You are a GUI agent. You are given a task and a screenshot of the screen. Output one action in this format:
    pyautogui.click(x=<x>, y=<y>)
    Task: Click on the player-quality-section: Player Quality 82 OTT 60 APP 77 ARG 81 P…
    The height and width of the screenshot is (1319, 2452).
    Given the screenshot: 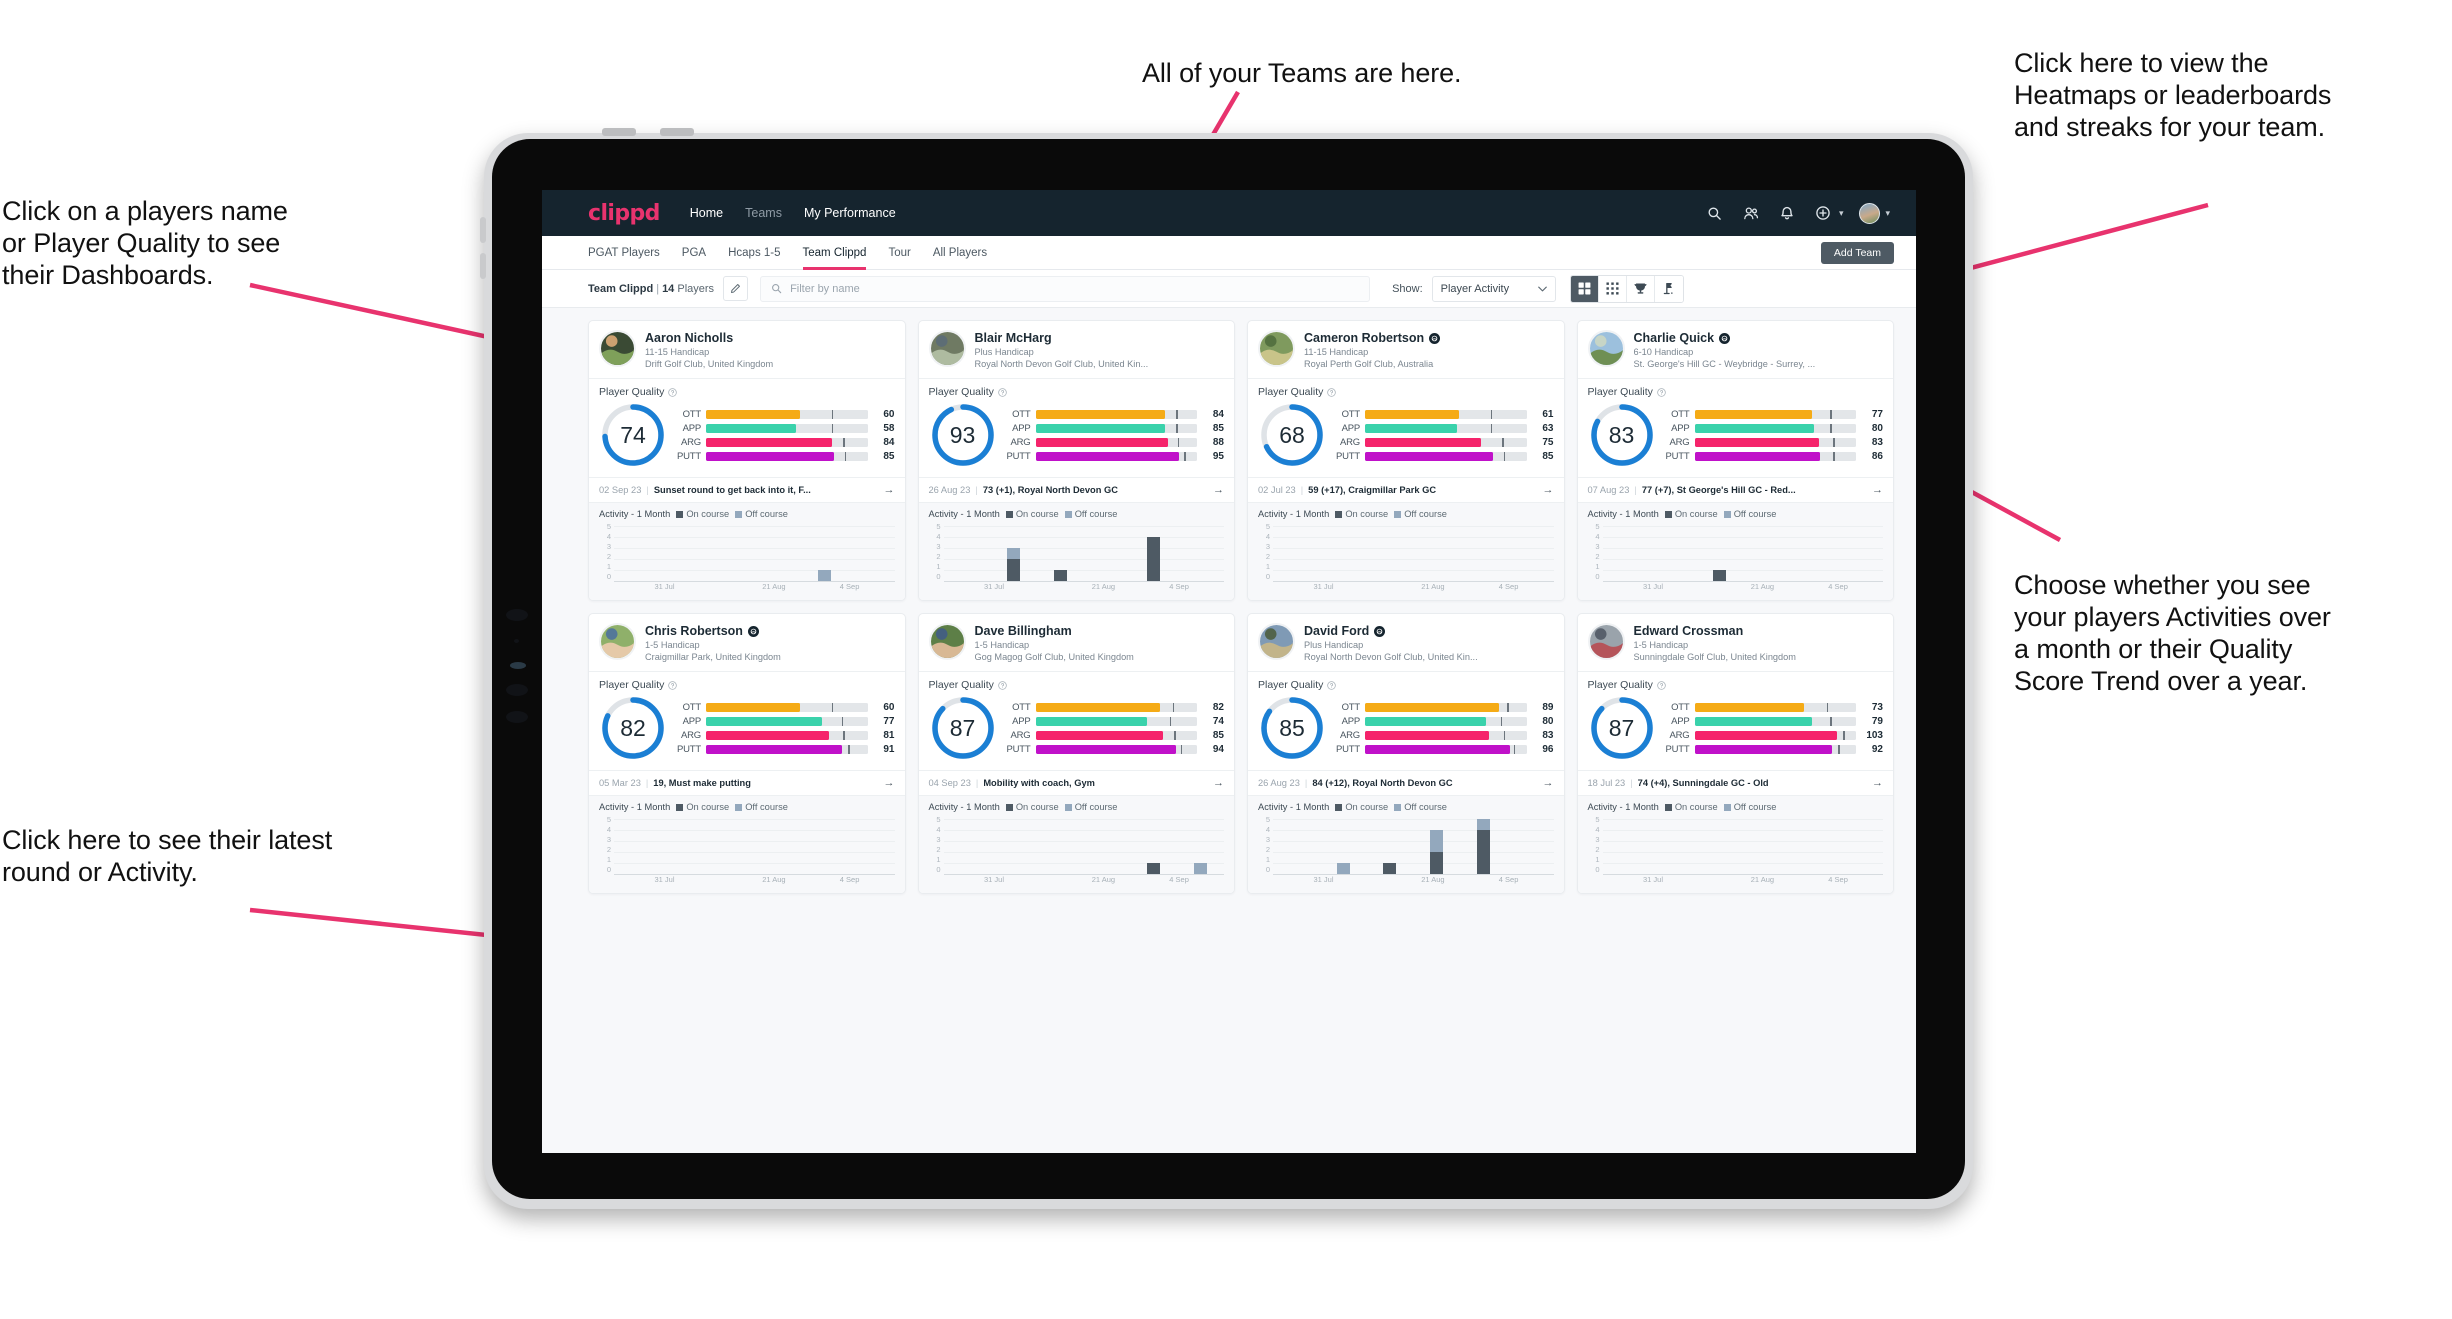 What is the action you would take?
    pyautogui.click(x=747, y=721)
    